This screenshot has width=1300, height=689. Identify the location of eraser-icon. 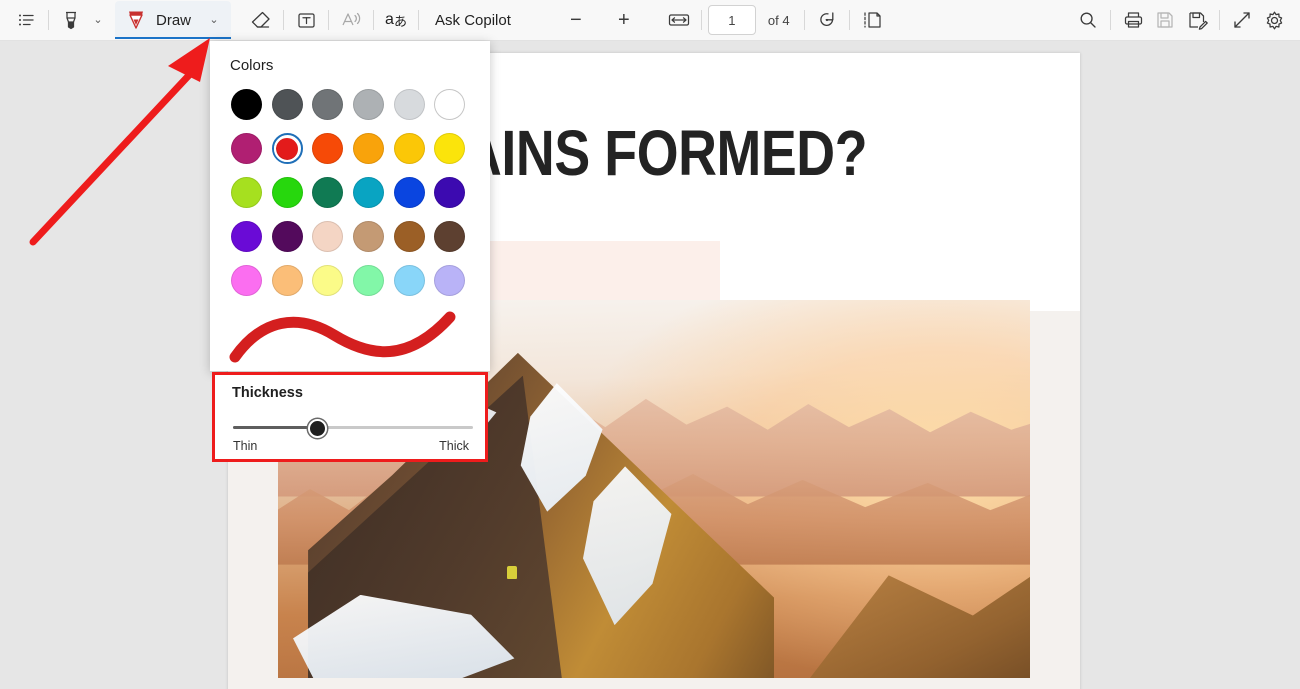
(261, 20).